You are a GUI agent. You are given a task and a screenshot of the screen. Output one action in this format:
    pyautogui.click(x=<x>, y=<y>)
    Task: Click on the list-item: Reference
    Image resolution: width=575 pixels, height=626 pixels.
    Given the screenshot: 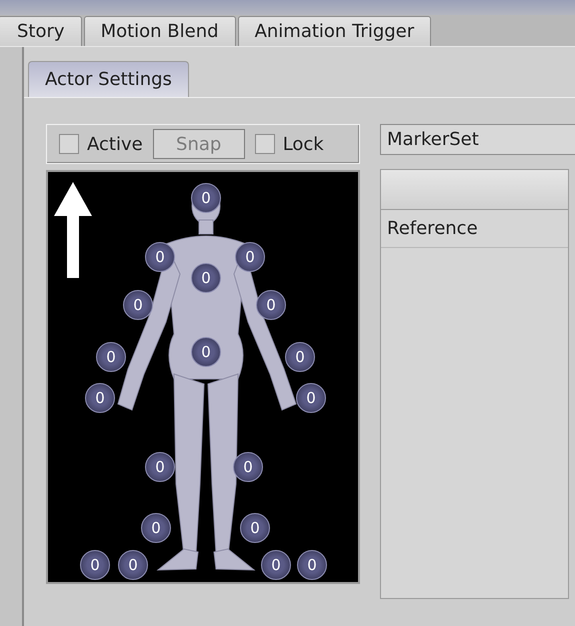 What is the action you would take?
    pyautogui.click(x=474, y=229)
    